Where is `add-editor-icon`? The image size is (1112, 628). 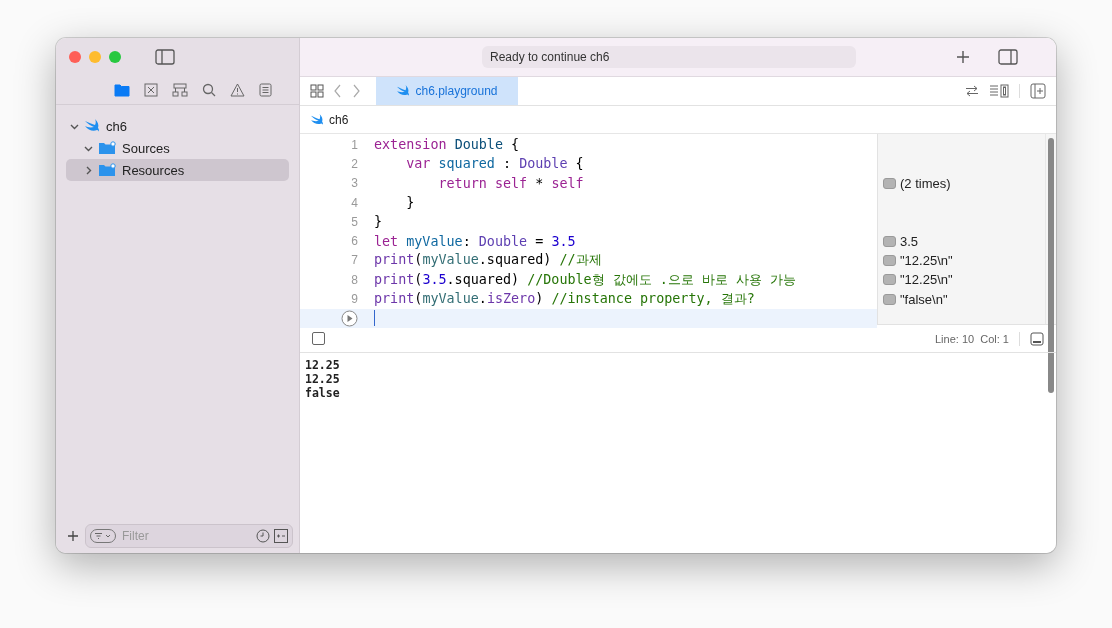 add-editor-icon is located at coordinates (1038, 91).